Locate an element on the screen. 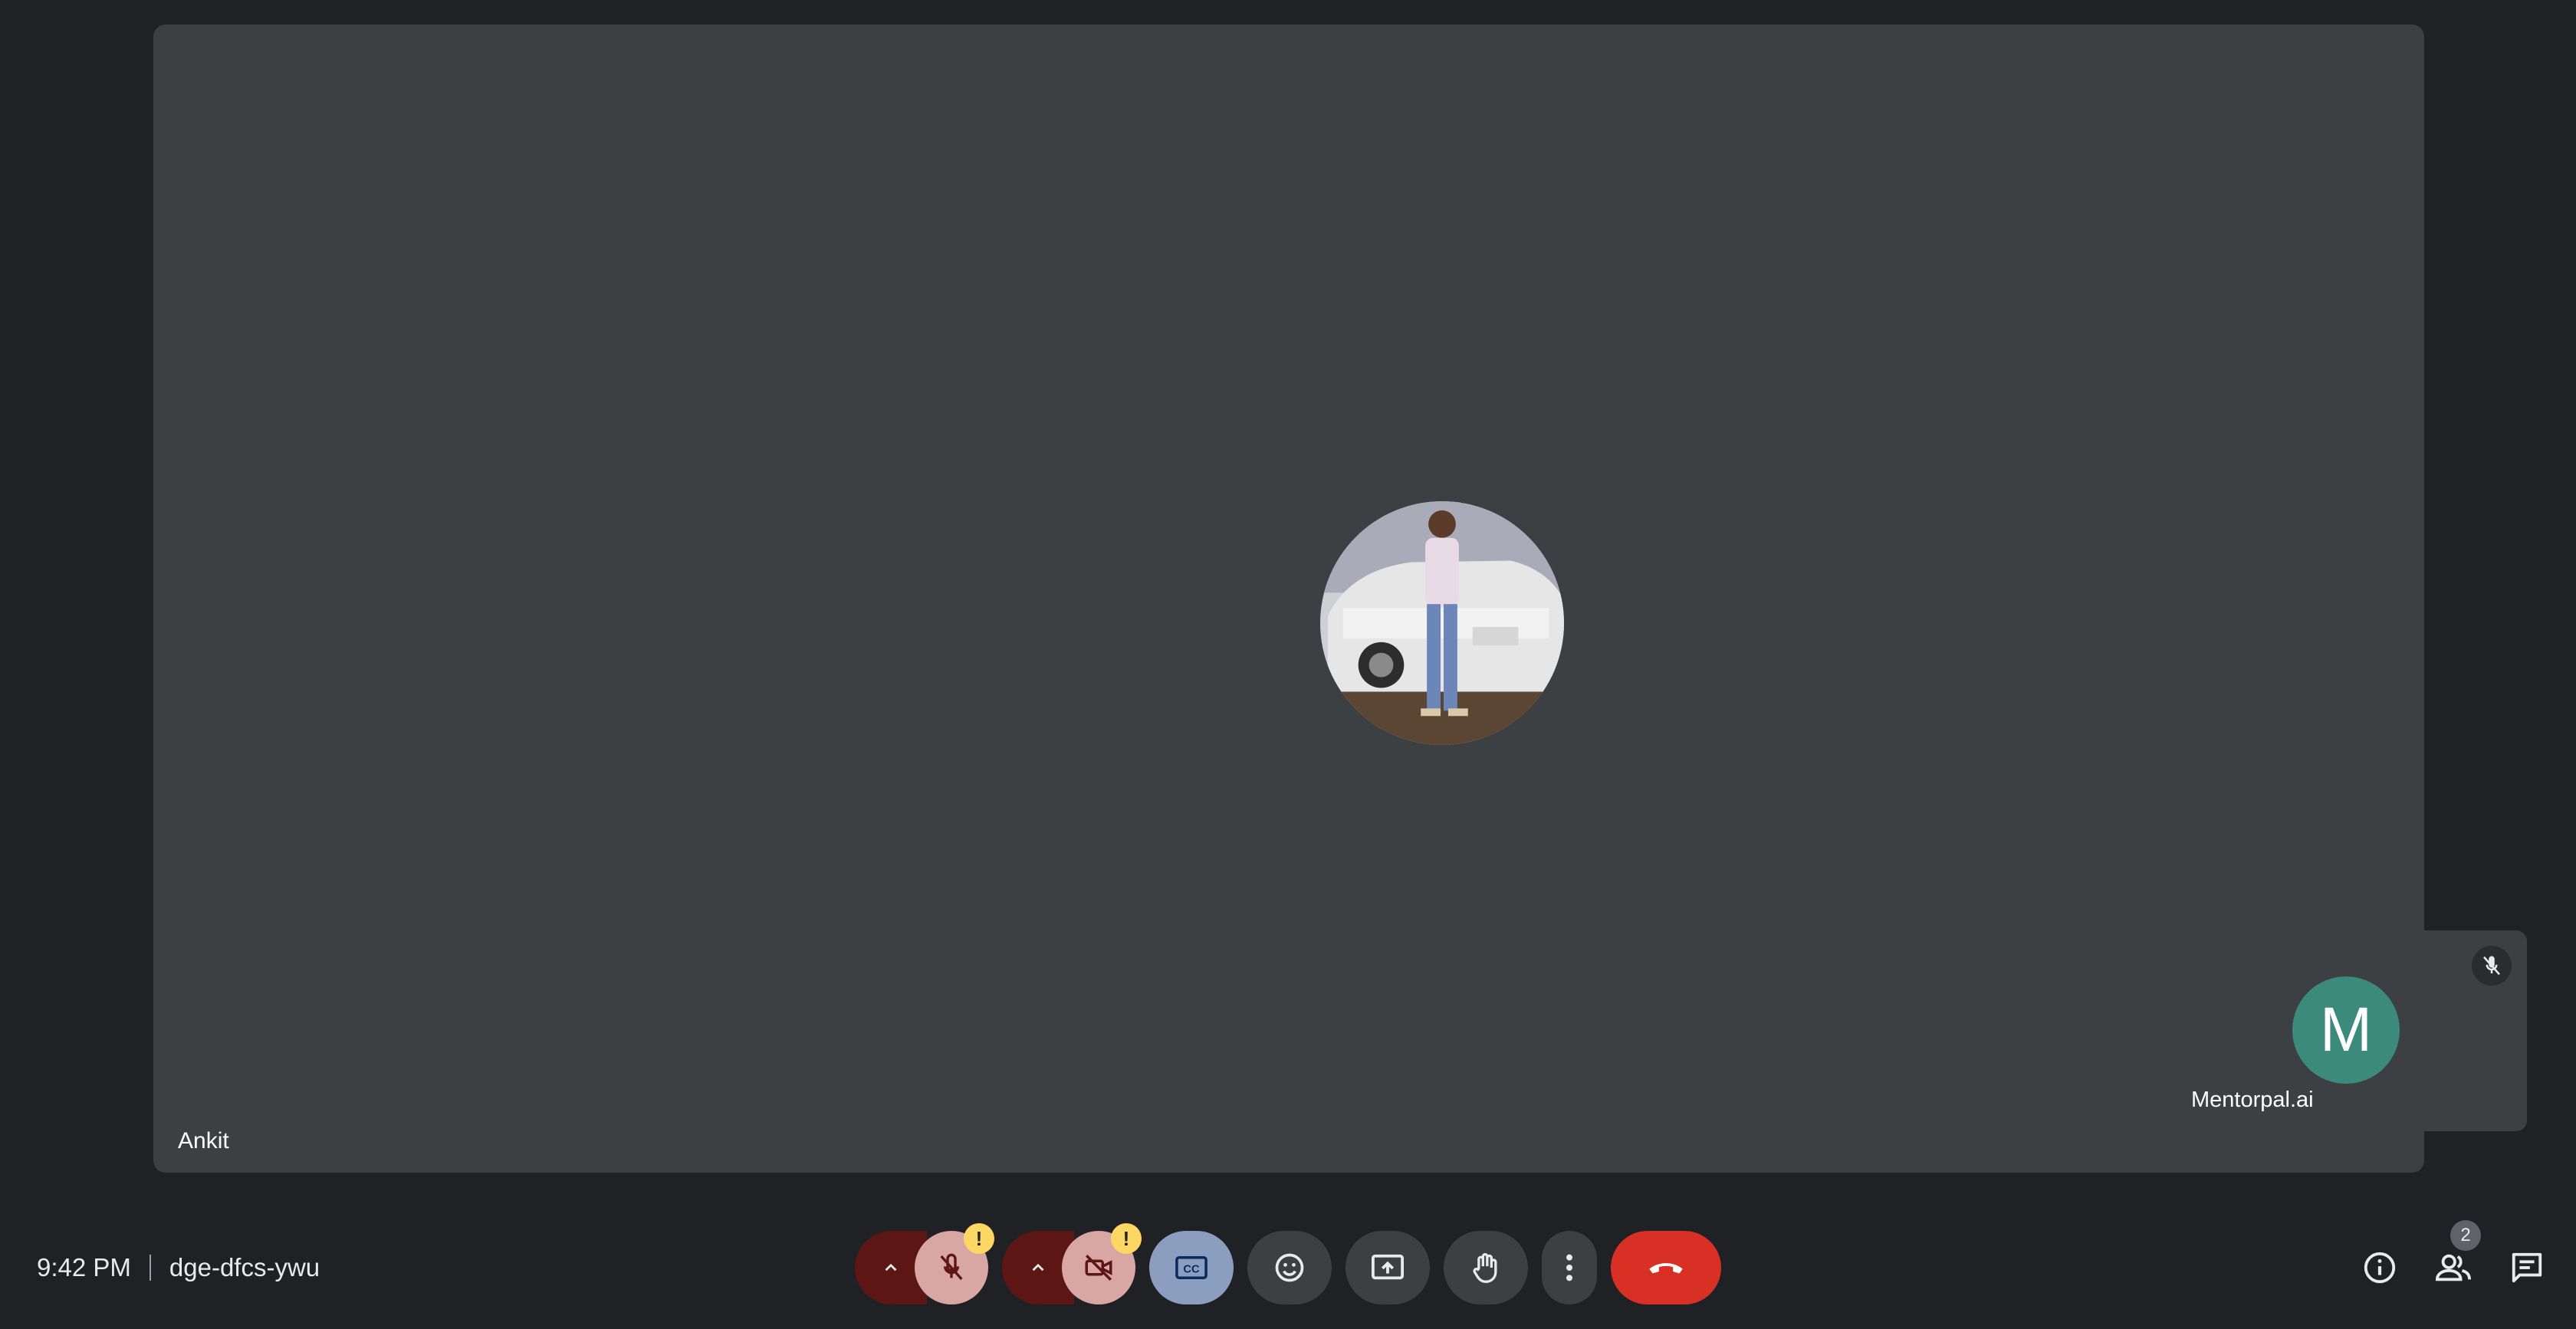 This screenshot has height=1329, width=2576. self-view-tile: M Mentorpal.ai is located at coordinates (2347, 1030).